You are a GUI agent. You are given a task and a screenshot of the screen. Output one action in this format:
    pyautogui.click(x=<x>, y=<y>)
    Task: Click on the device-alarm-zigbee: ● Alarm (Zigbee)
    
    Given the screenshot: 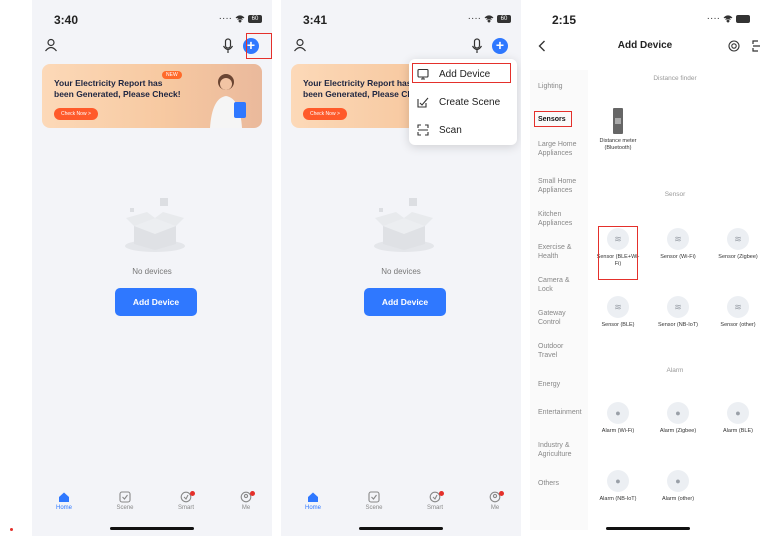 What is the action you would take?
    pyautogui.click(x=678, y=418)
    